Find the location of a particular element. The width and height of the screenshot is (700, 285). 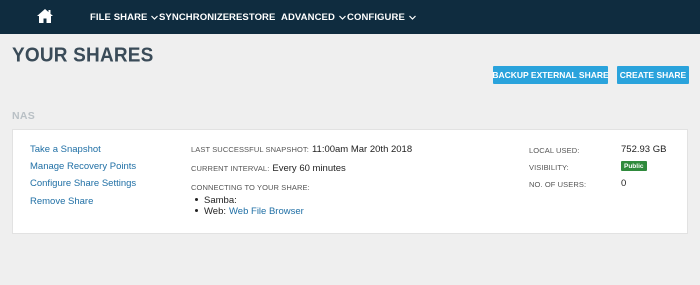

connecting-row: CONNECTING TO YOUR SHARE: is located at coordinates (250, 187).